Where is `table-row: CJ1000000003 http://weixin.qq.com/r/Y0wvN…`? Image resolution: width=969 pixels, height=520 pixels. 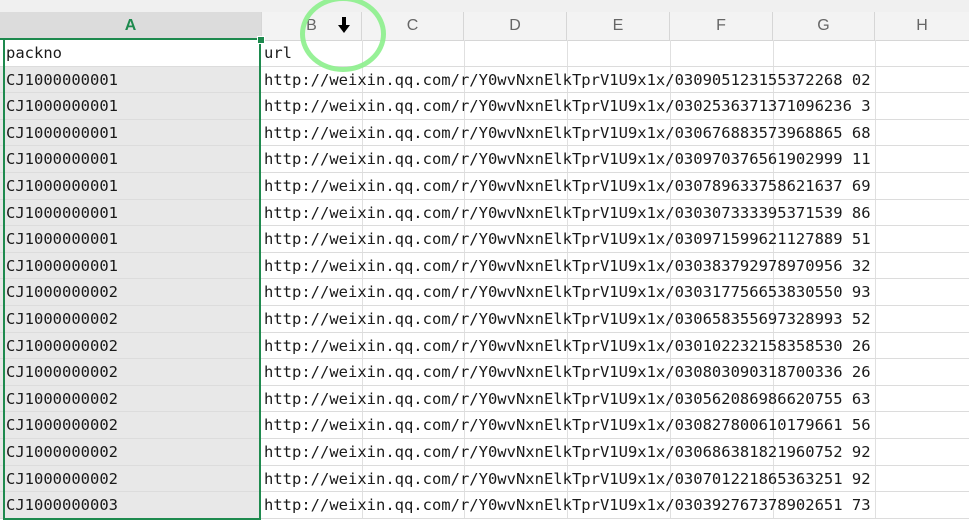
table-row: CJ1000000003 http://weixin.qq.com/r/Y0wvN… is located at coordinates (484, 505).